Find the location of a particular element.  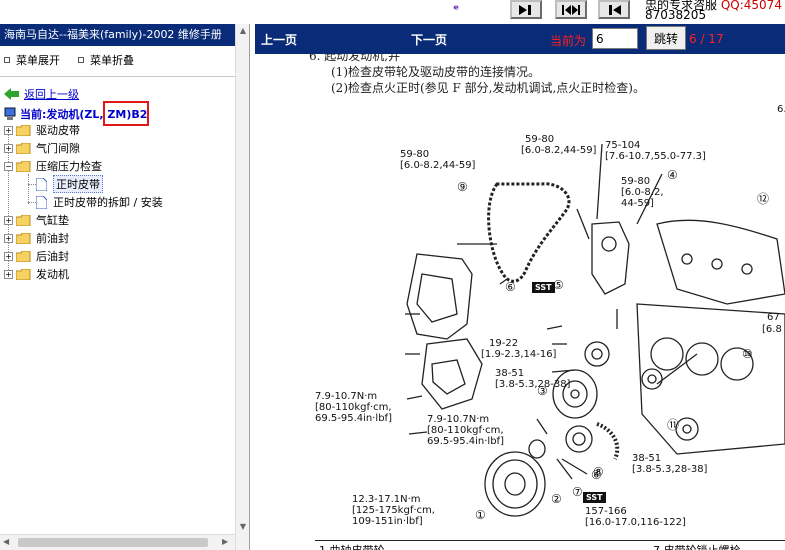

document-icon is located at coordinates (41, 184).